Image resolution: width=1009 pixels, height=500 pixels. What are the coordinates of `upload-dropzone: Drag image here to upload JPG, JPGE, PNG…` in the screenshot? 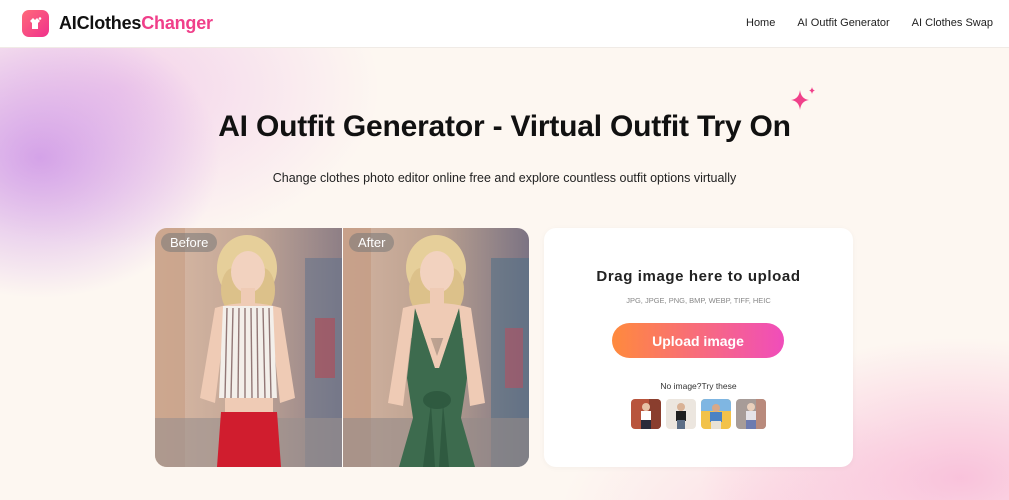 It's located at (698, 347).